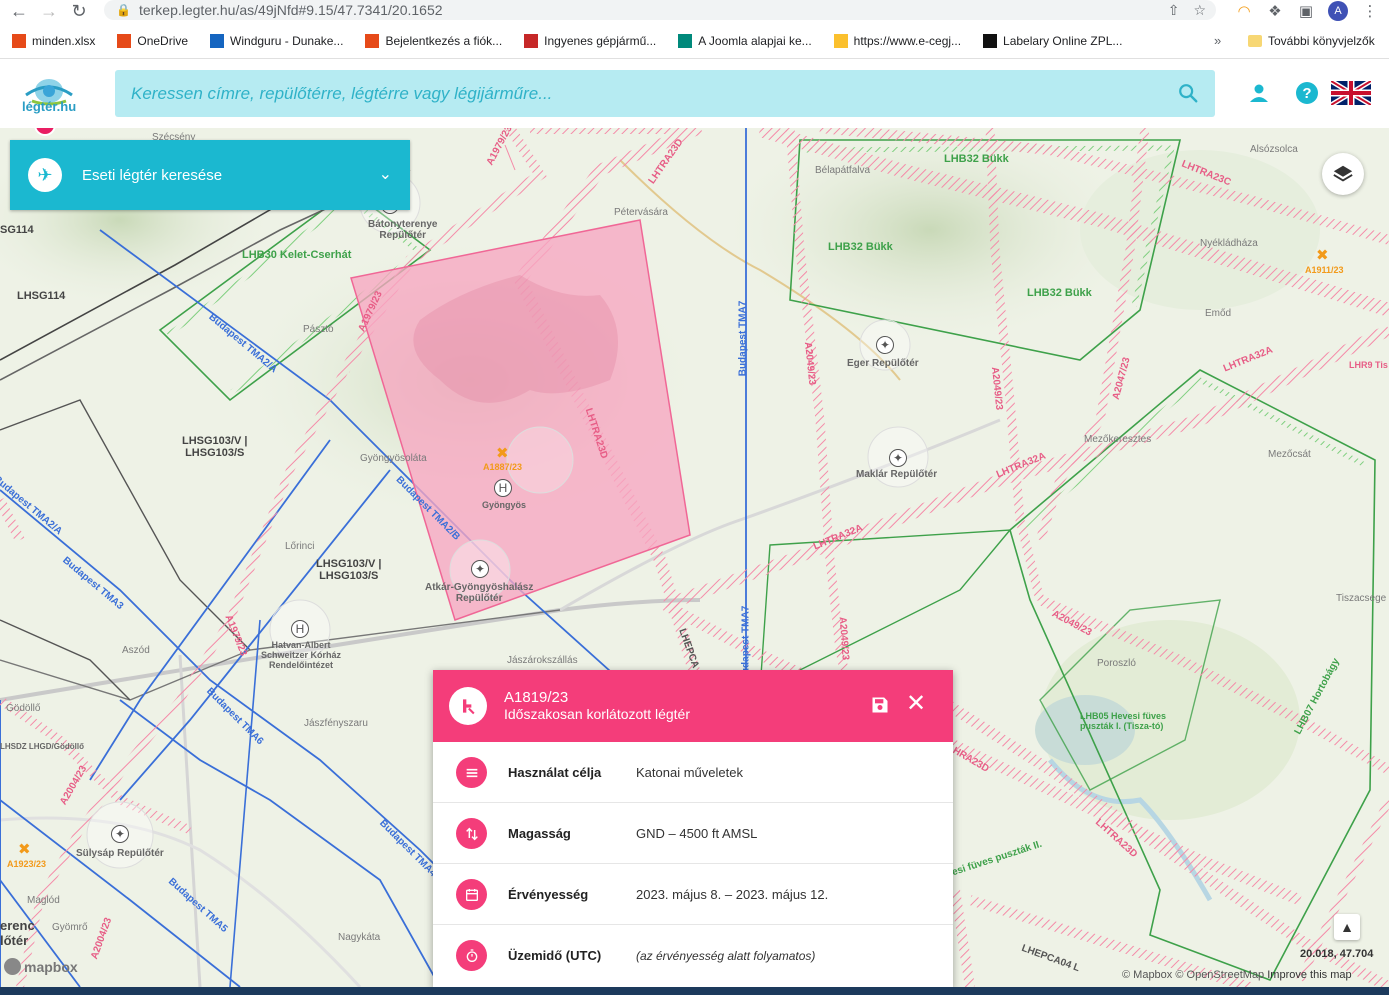 The height and width of the screenshot is (995, 1389). What do you see at coordinates (471, 772) in the screenshot?
I see `list-icon` at bounding box center [471, 772].